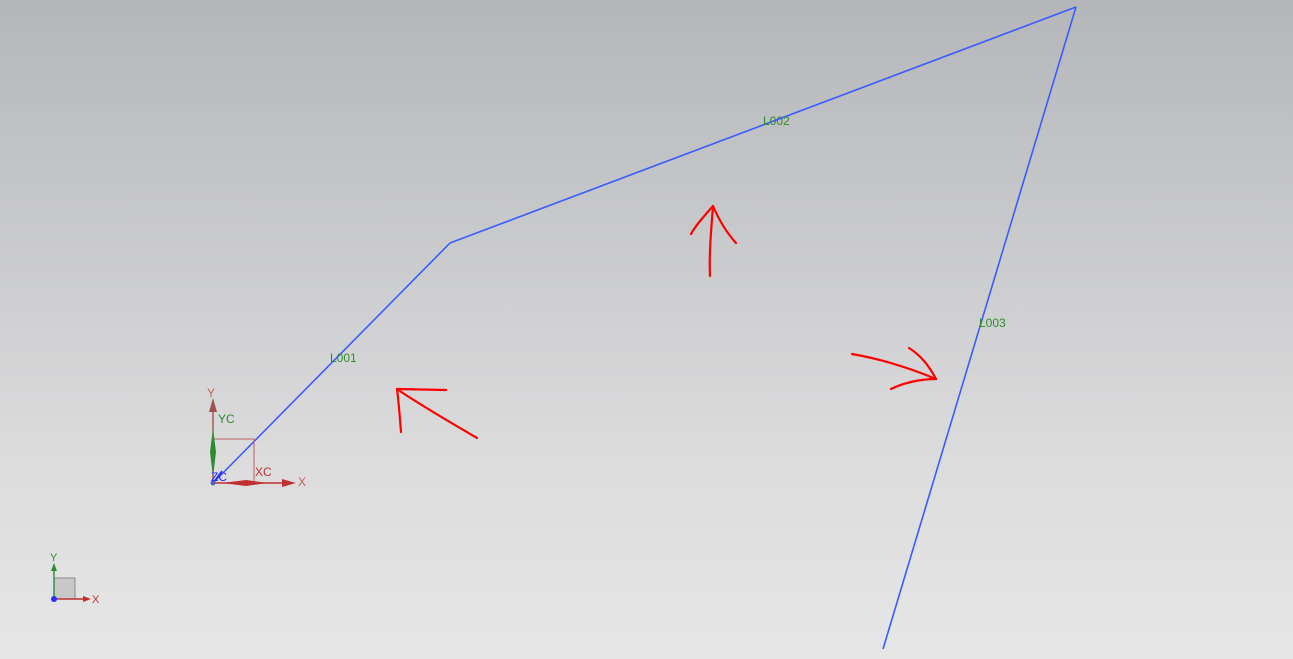 This screenshot has height=659, width=1293. What do you see at coordinates (776, 121) in the screenshot?
I see `curve-label-L002: L002` at bounding box center [776, 121].